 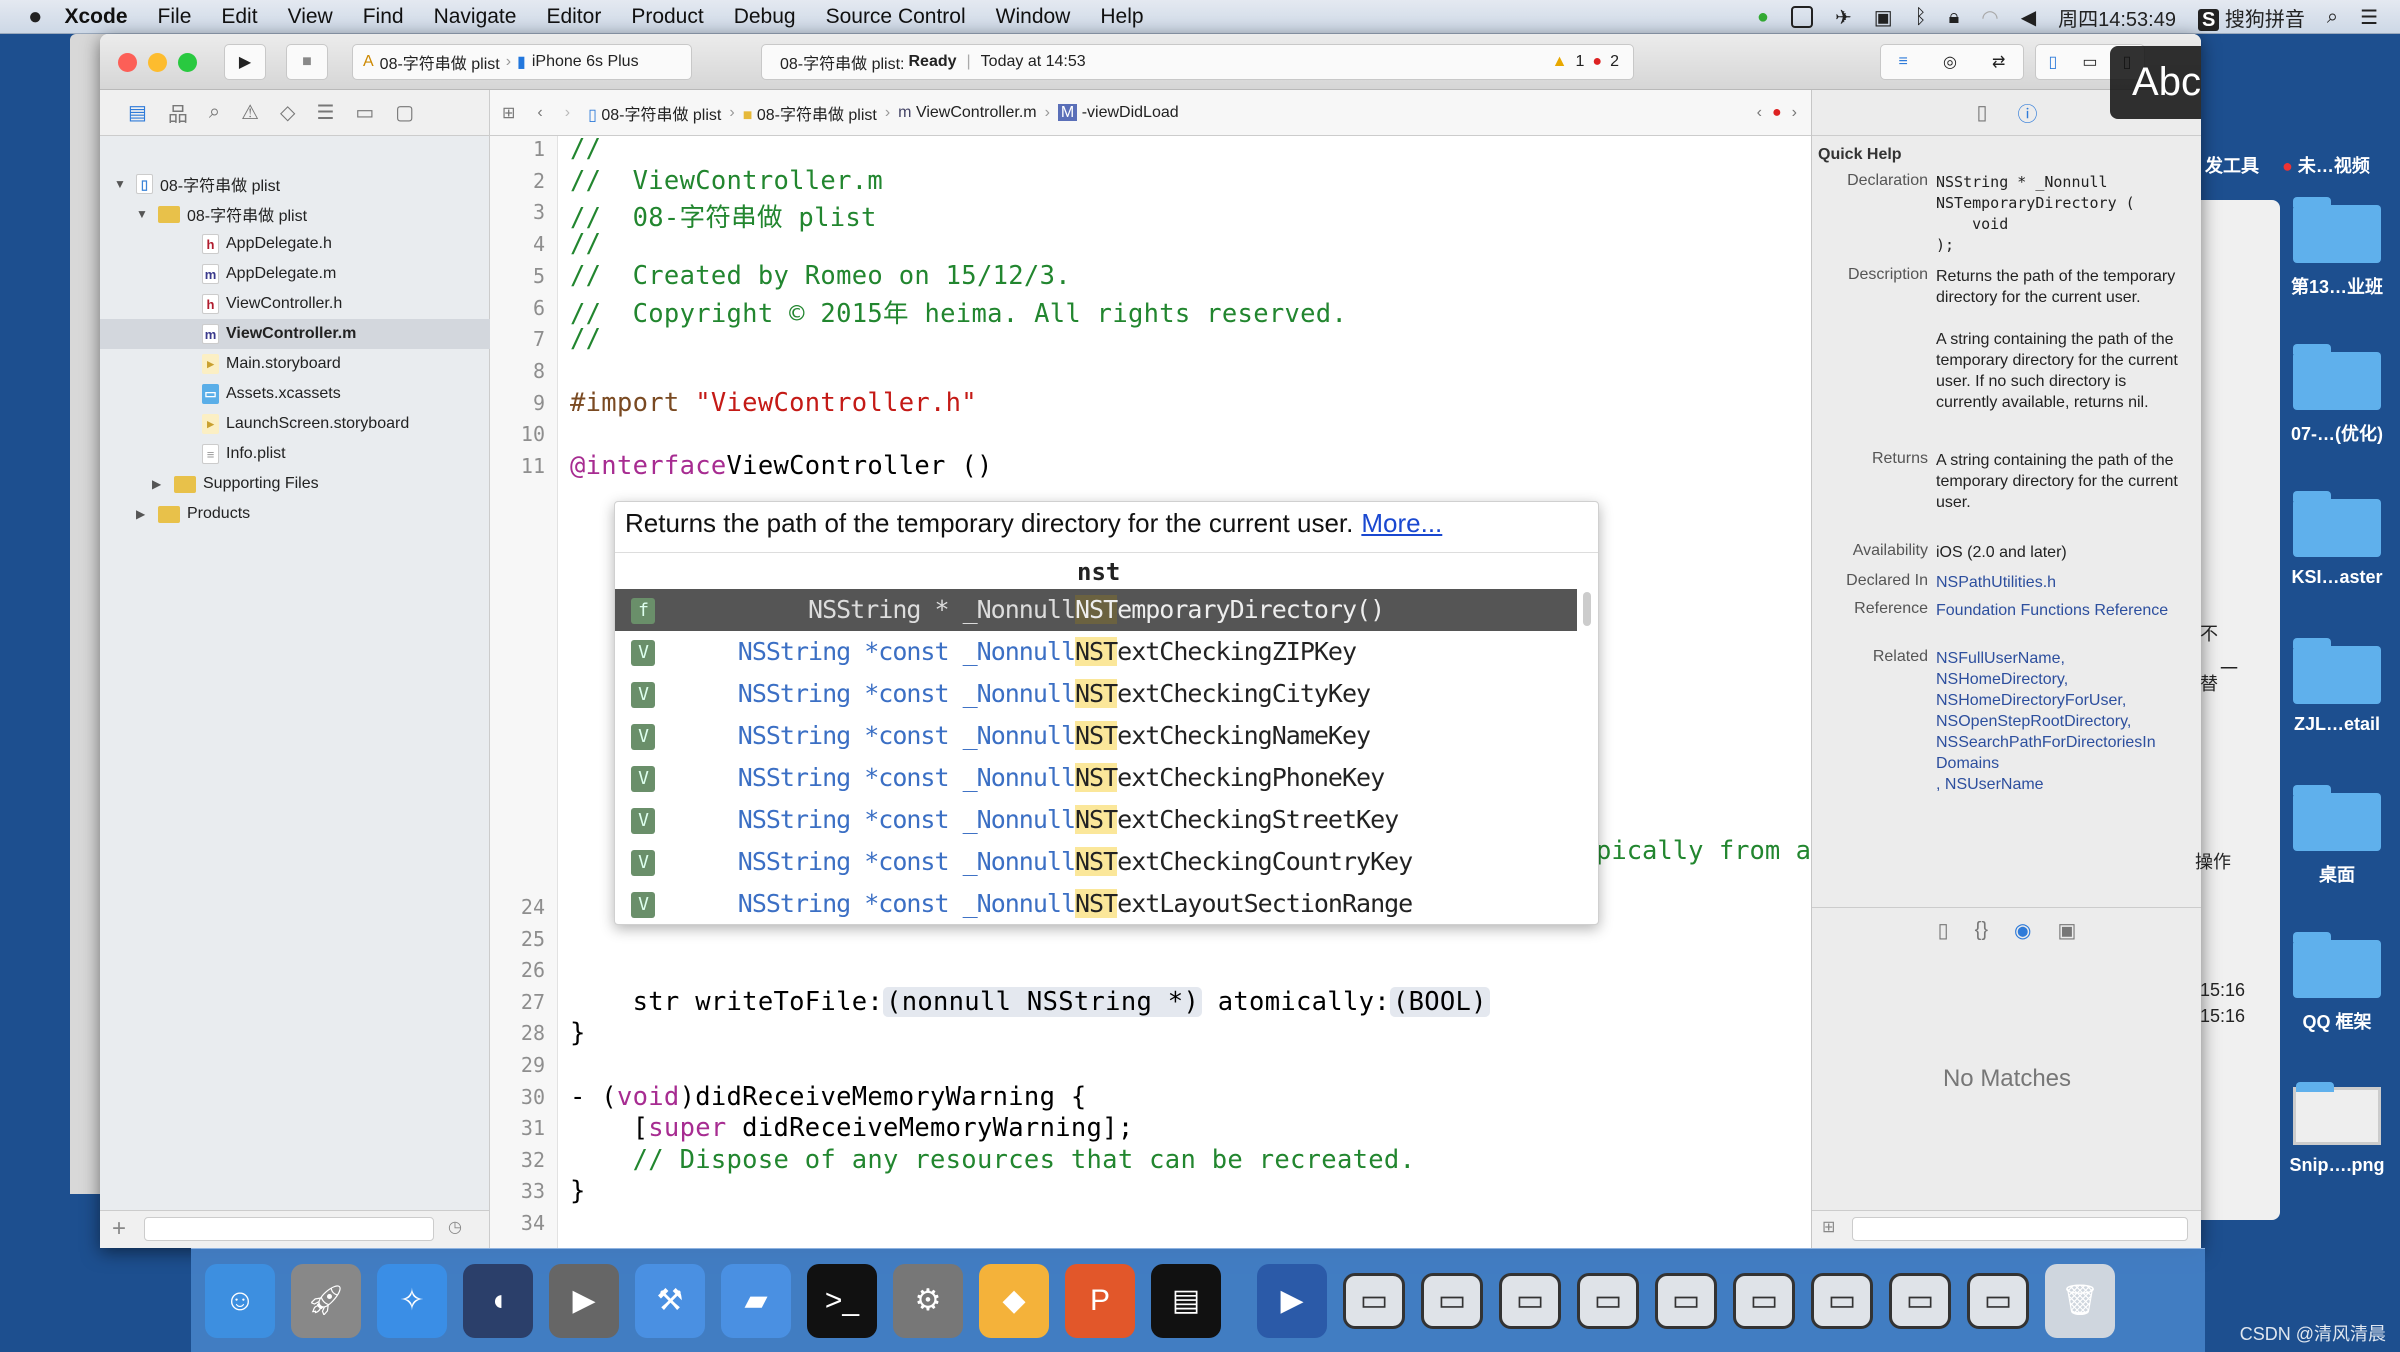 I want to click on desktop-label-dev-tools: 发工具, so click(x=2232, y=165).